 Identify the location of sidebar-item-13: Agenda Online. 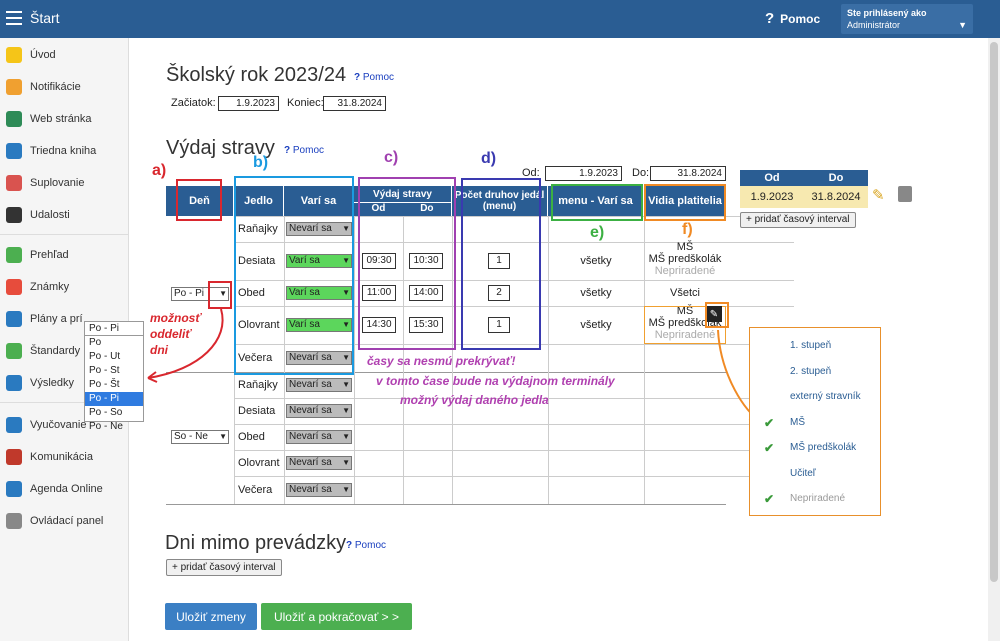
(64, 489).